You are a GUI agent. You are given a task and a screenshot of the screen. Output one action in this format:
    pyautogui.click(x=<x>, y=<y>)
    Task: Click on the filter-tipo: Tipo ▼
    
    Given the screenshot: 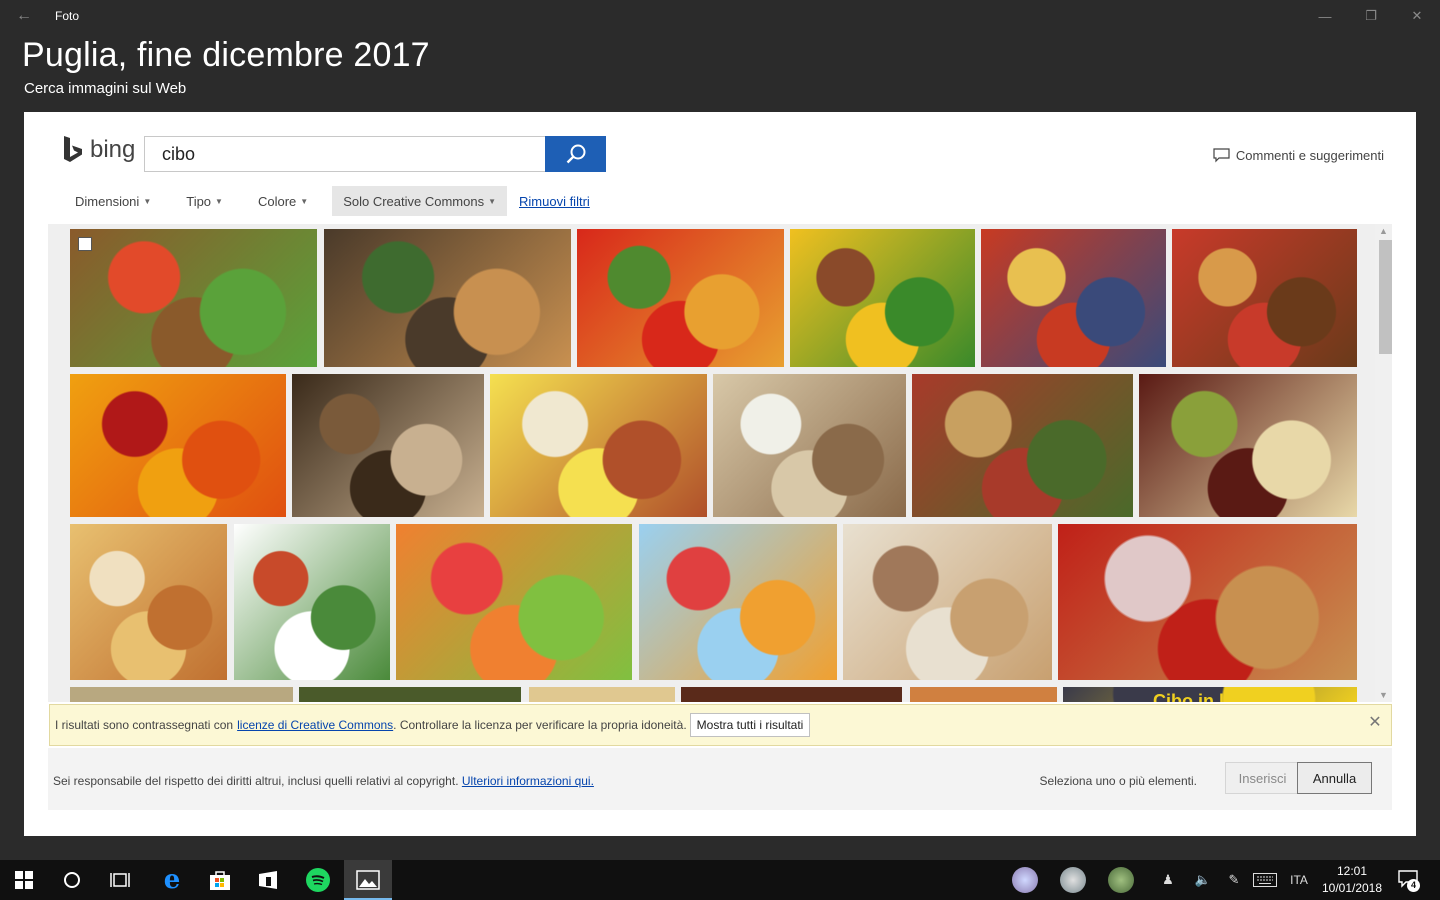 What is the action you would take?
    pyautogui.click(x=198, y=201)
    